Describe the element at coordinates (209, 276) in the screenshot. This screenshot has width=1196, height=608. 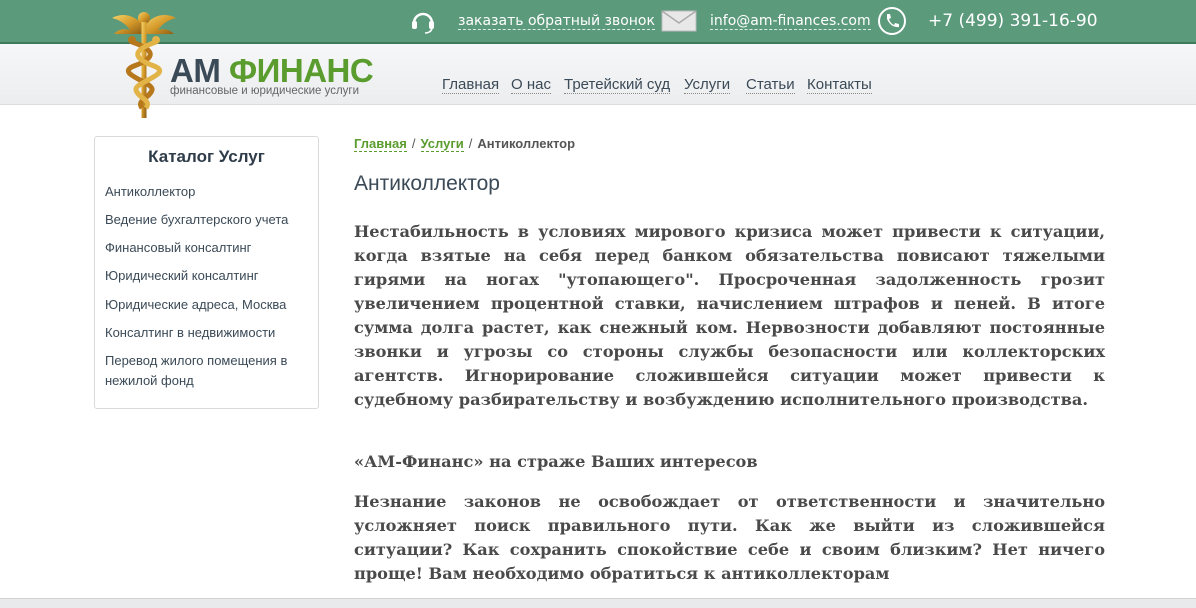
I see `sidebar-item-legal-consulting: Юридический консалтинг` at that location.